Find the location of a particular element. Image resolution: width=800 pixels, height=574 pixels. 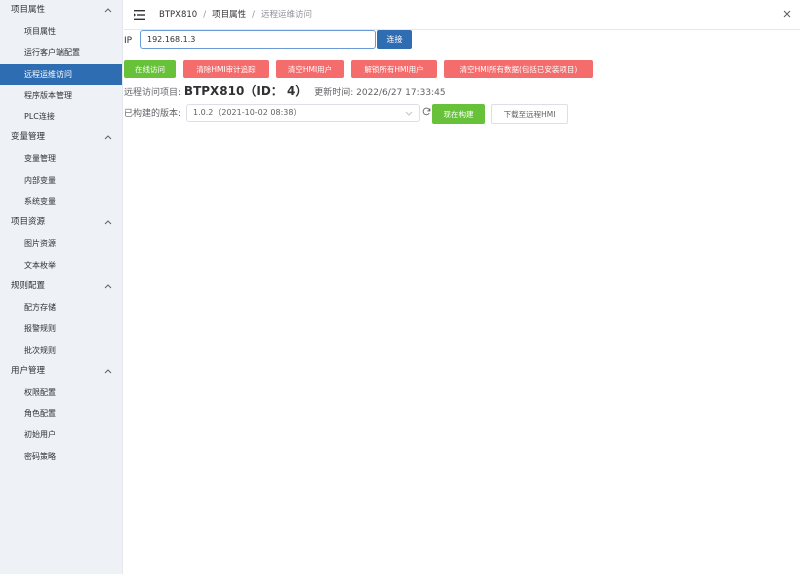

sidebar-item-text-enums: 文本枚举 is located at coordinates (61, 265).